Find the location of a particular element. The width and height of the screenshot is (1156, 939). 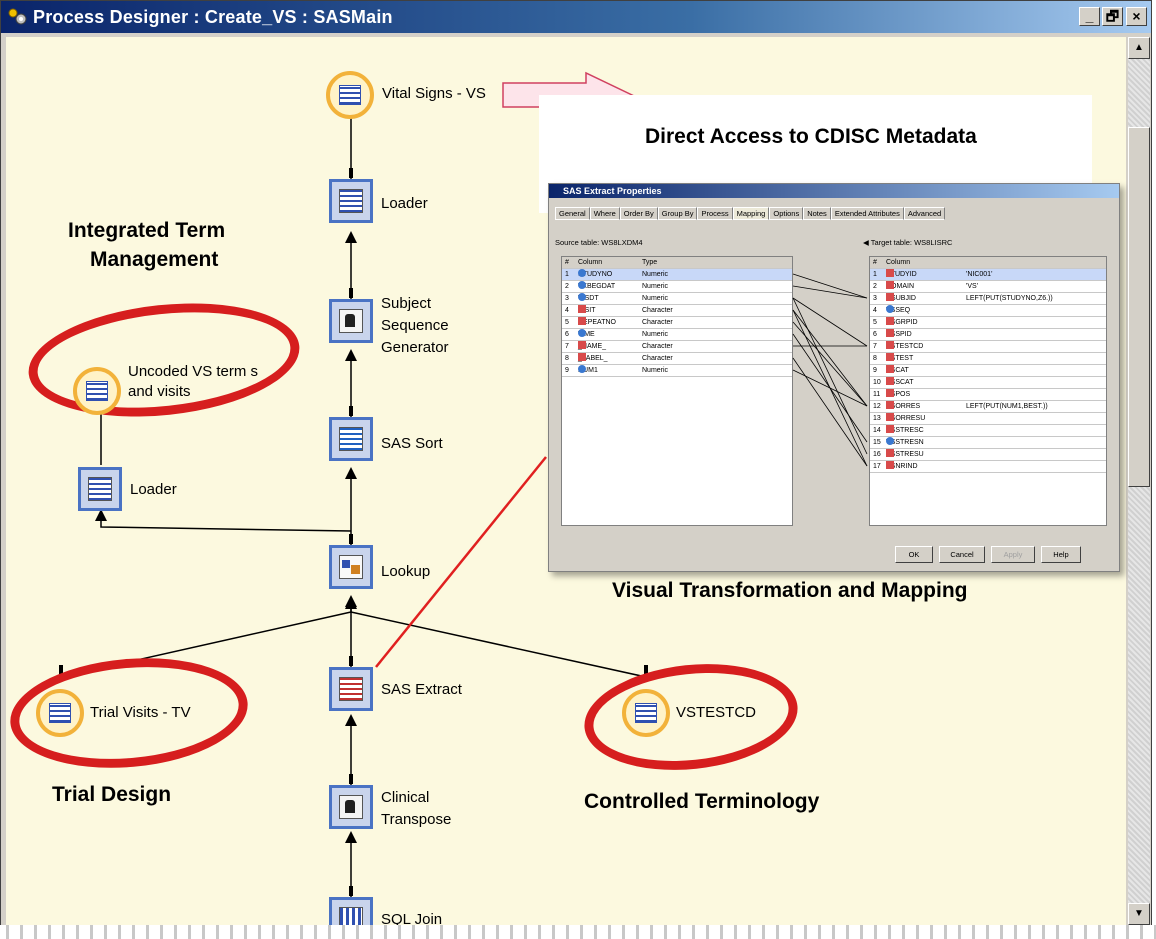

apply-button: Apply is located at coordinates (1013, 554).